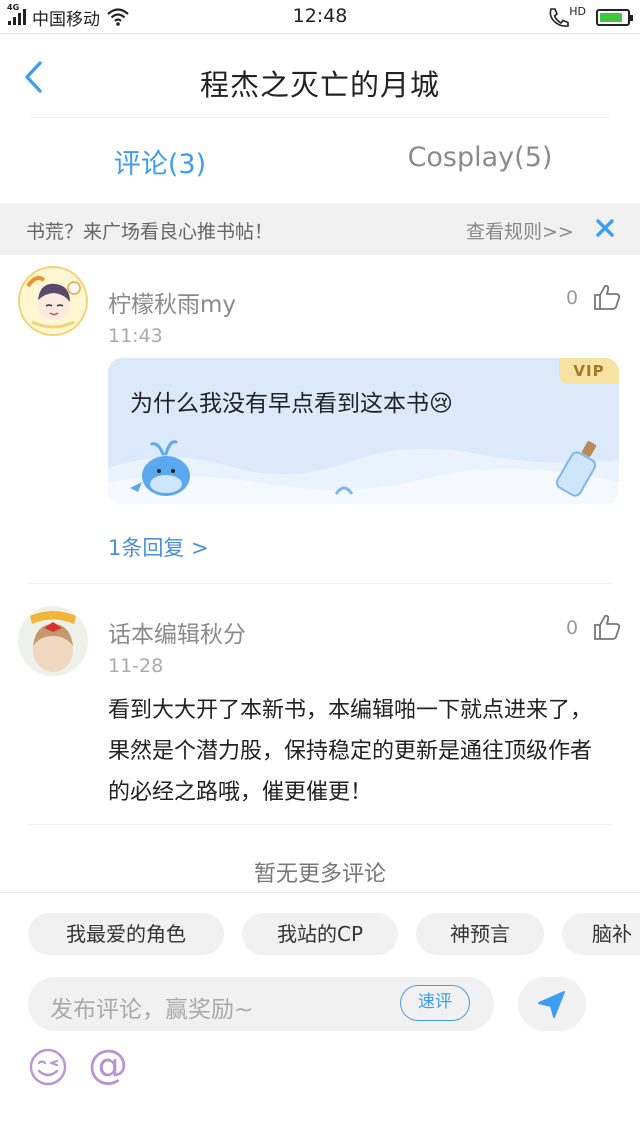 The image size is (640, 1138). I want to click on tab-bar: 评论(3) Cosplay(5), so click(320, 161).